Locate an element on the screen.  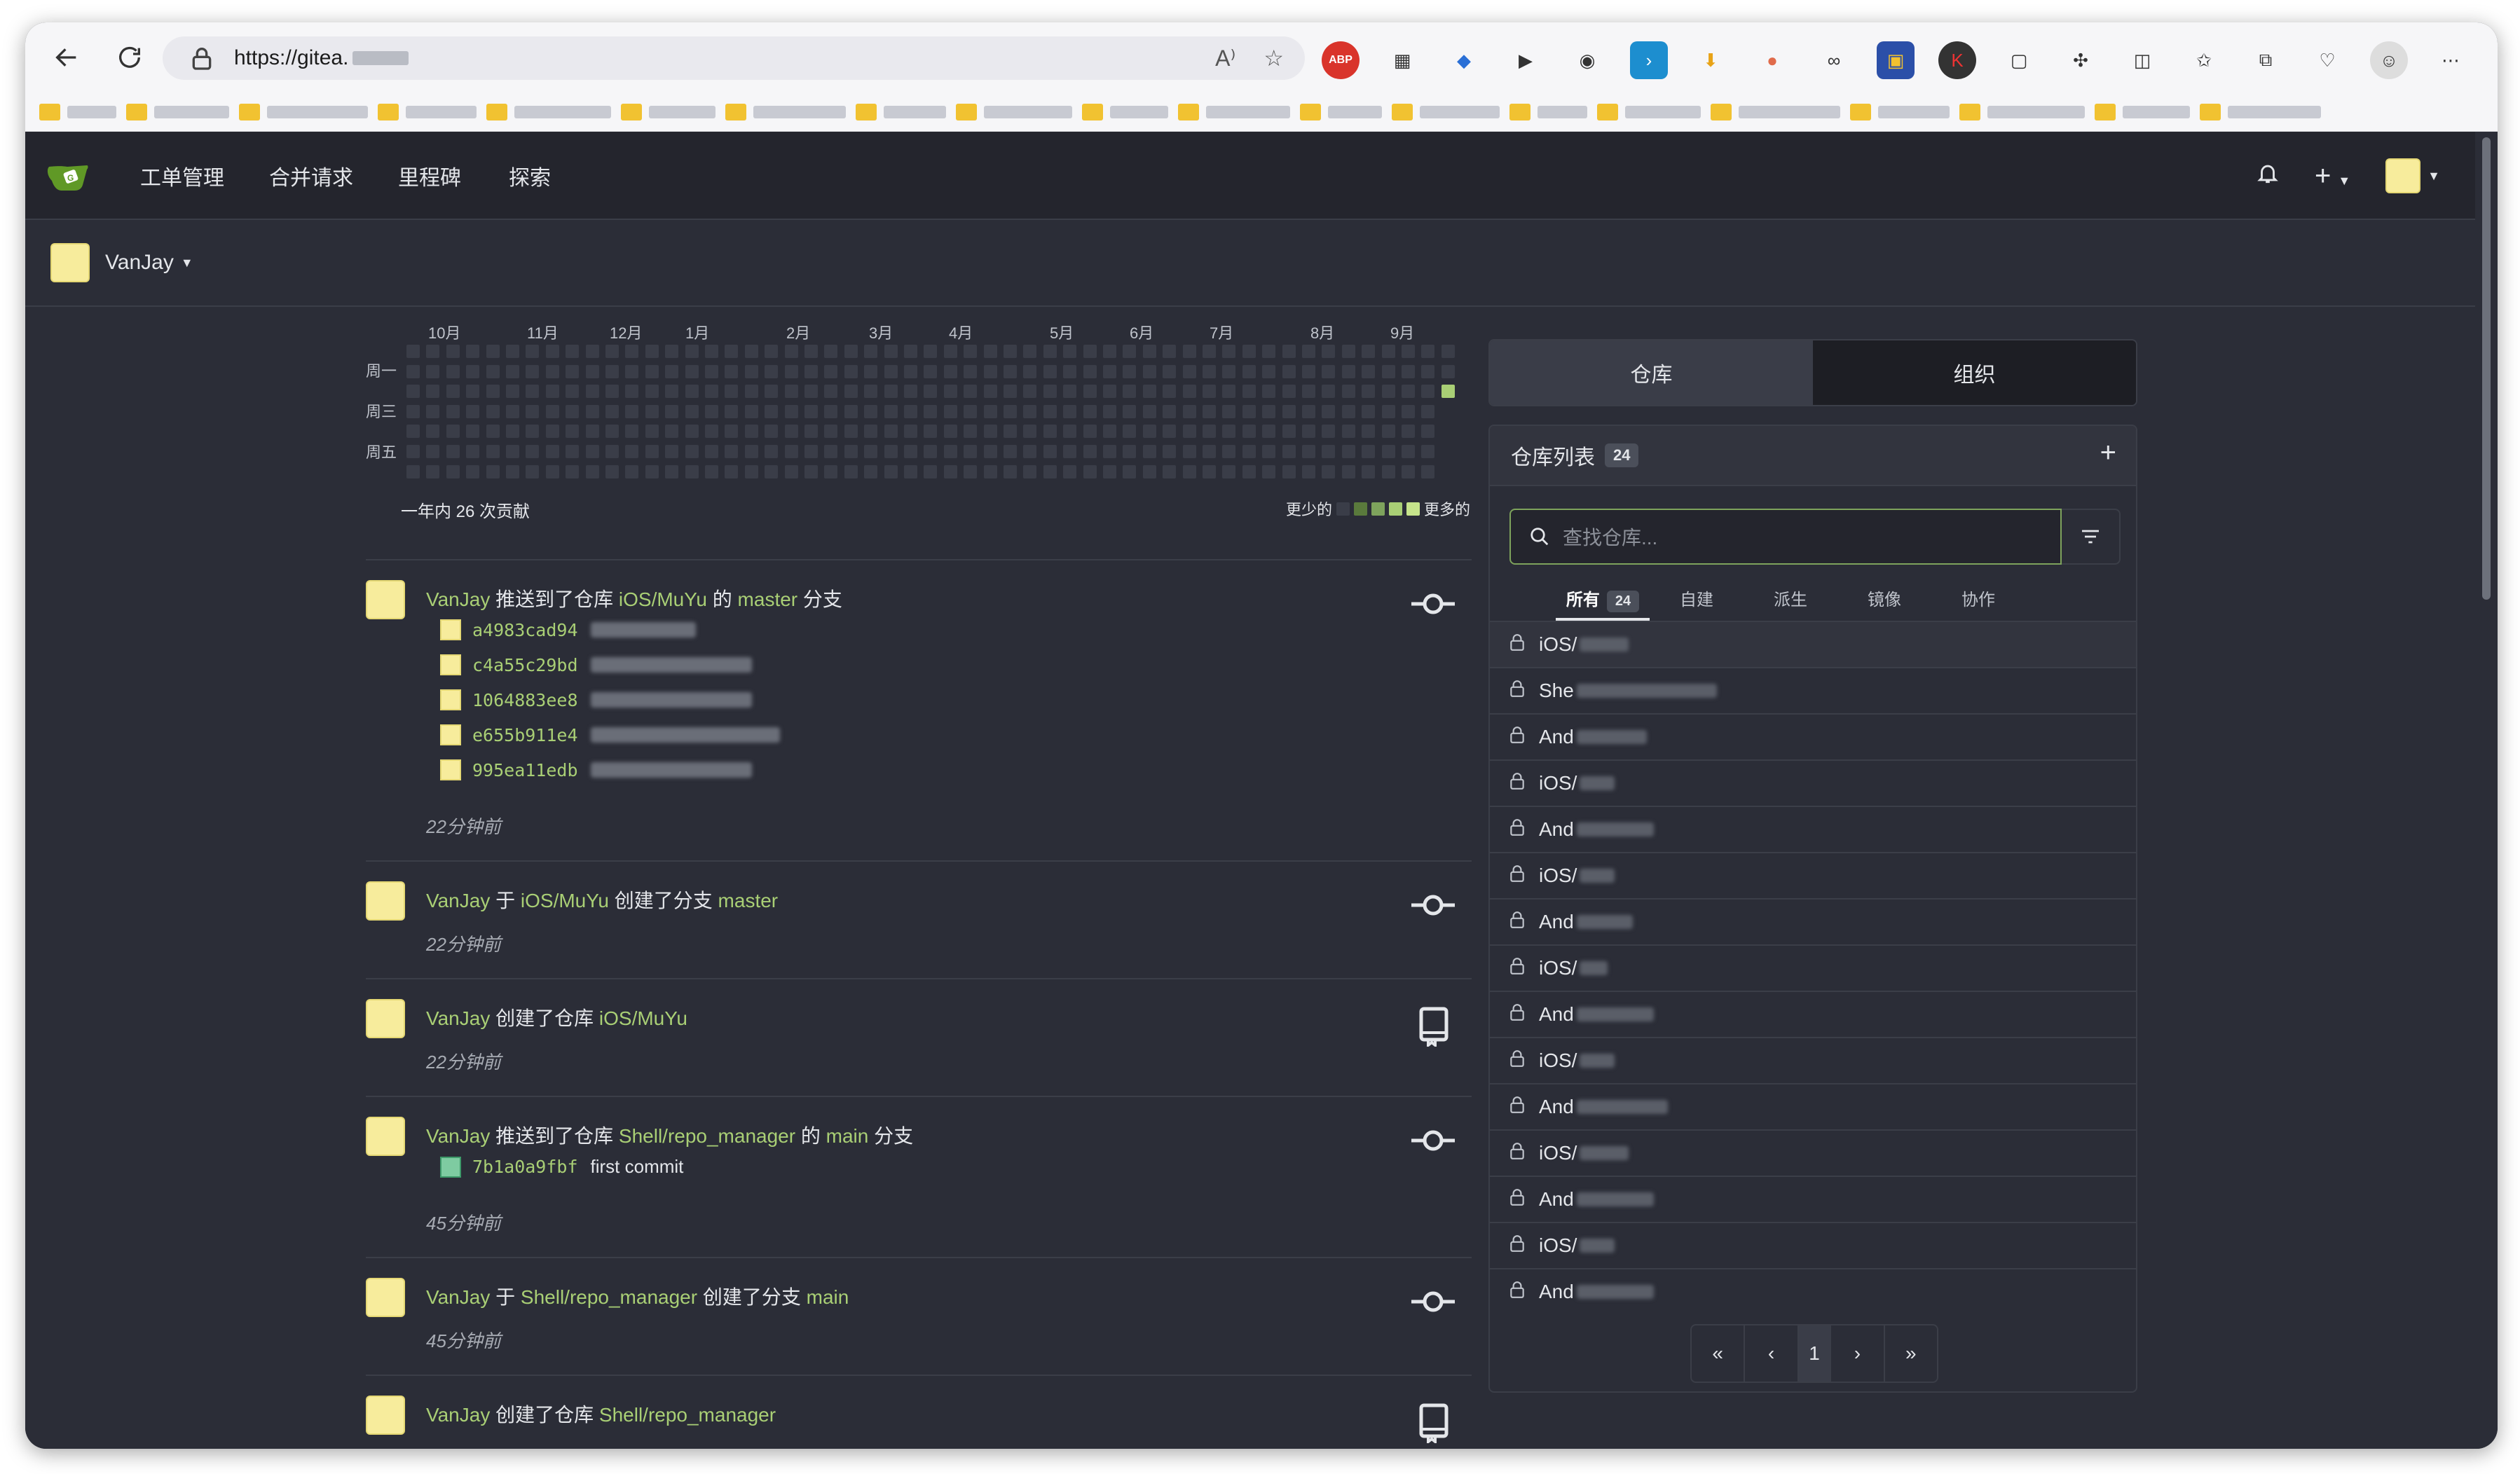
frame-icon: ▢ is located at coordinates (2019, 60).